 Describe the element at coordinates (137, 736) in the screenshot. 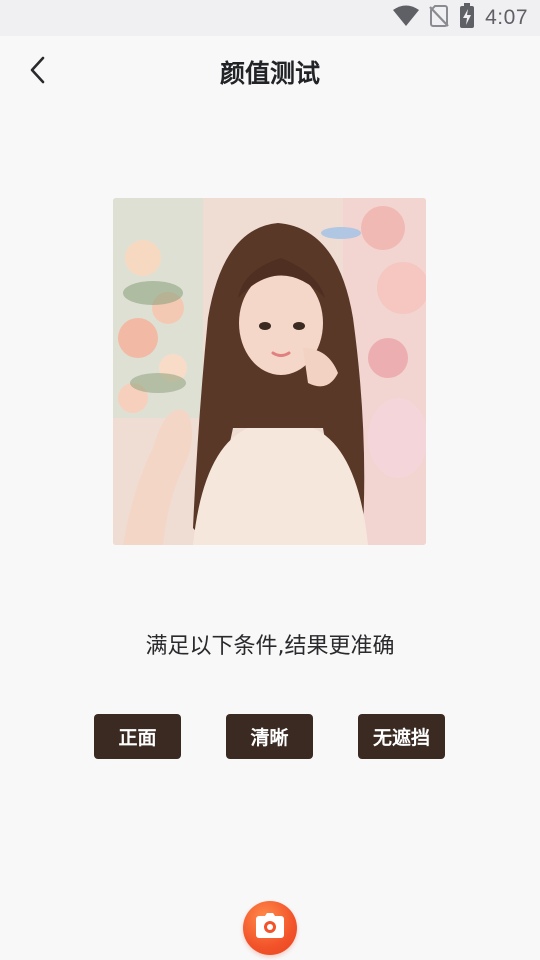

I see `condition-tag-front: 正面` at that location.